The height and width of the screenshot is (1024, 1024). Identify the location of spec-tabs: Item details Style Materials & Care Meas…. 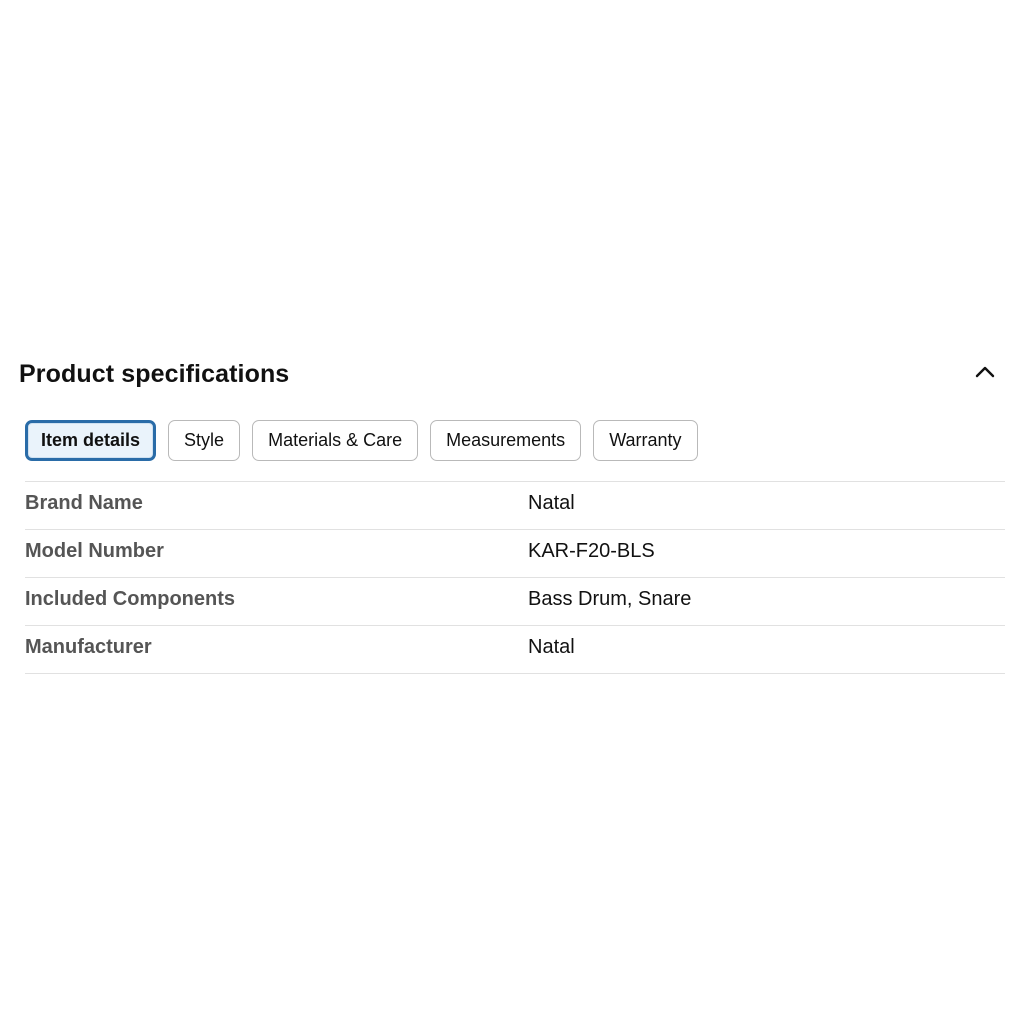
(361, 440).